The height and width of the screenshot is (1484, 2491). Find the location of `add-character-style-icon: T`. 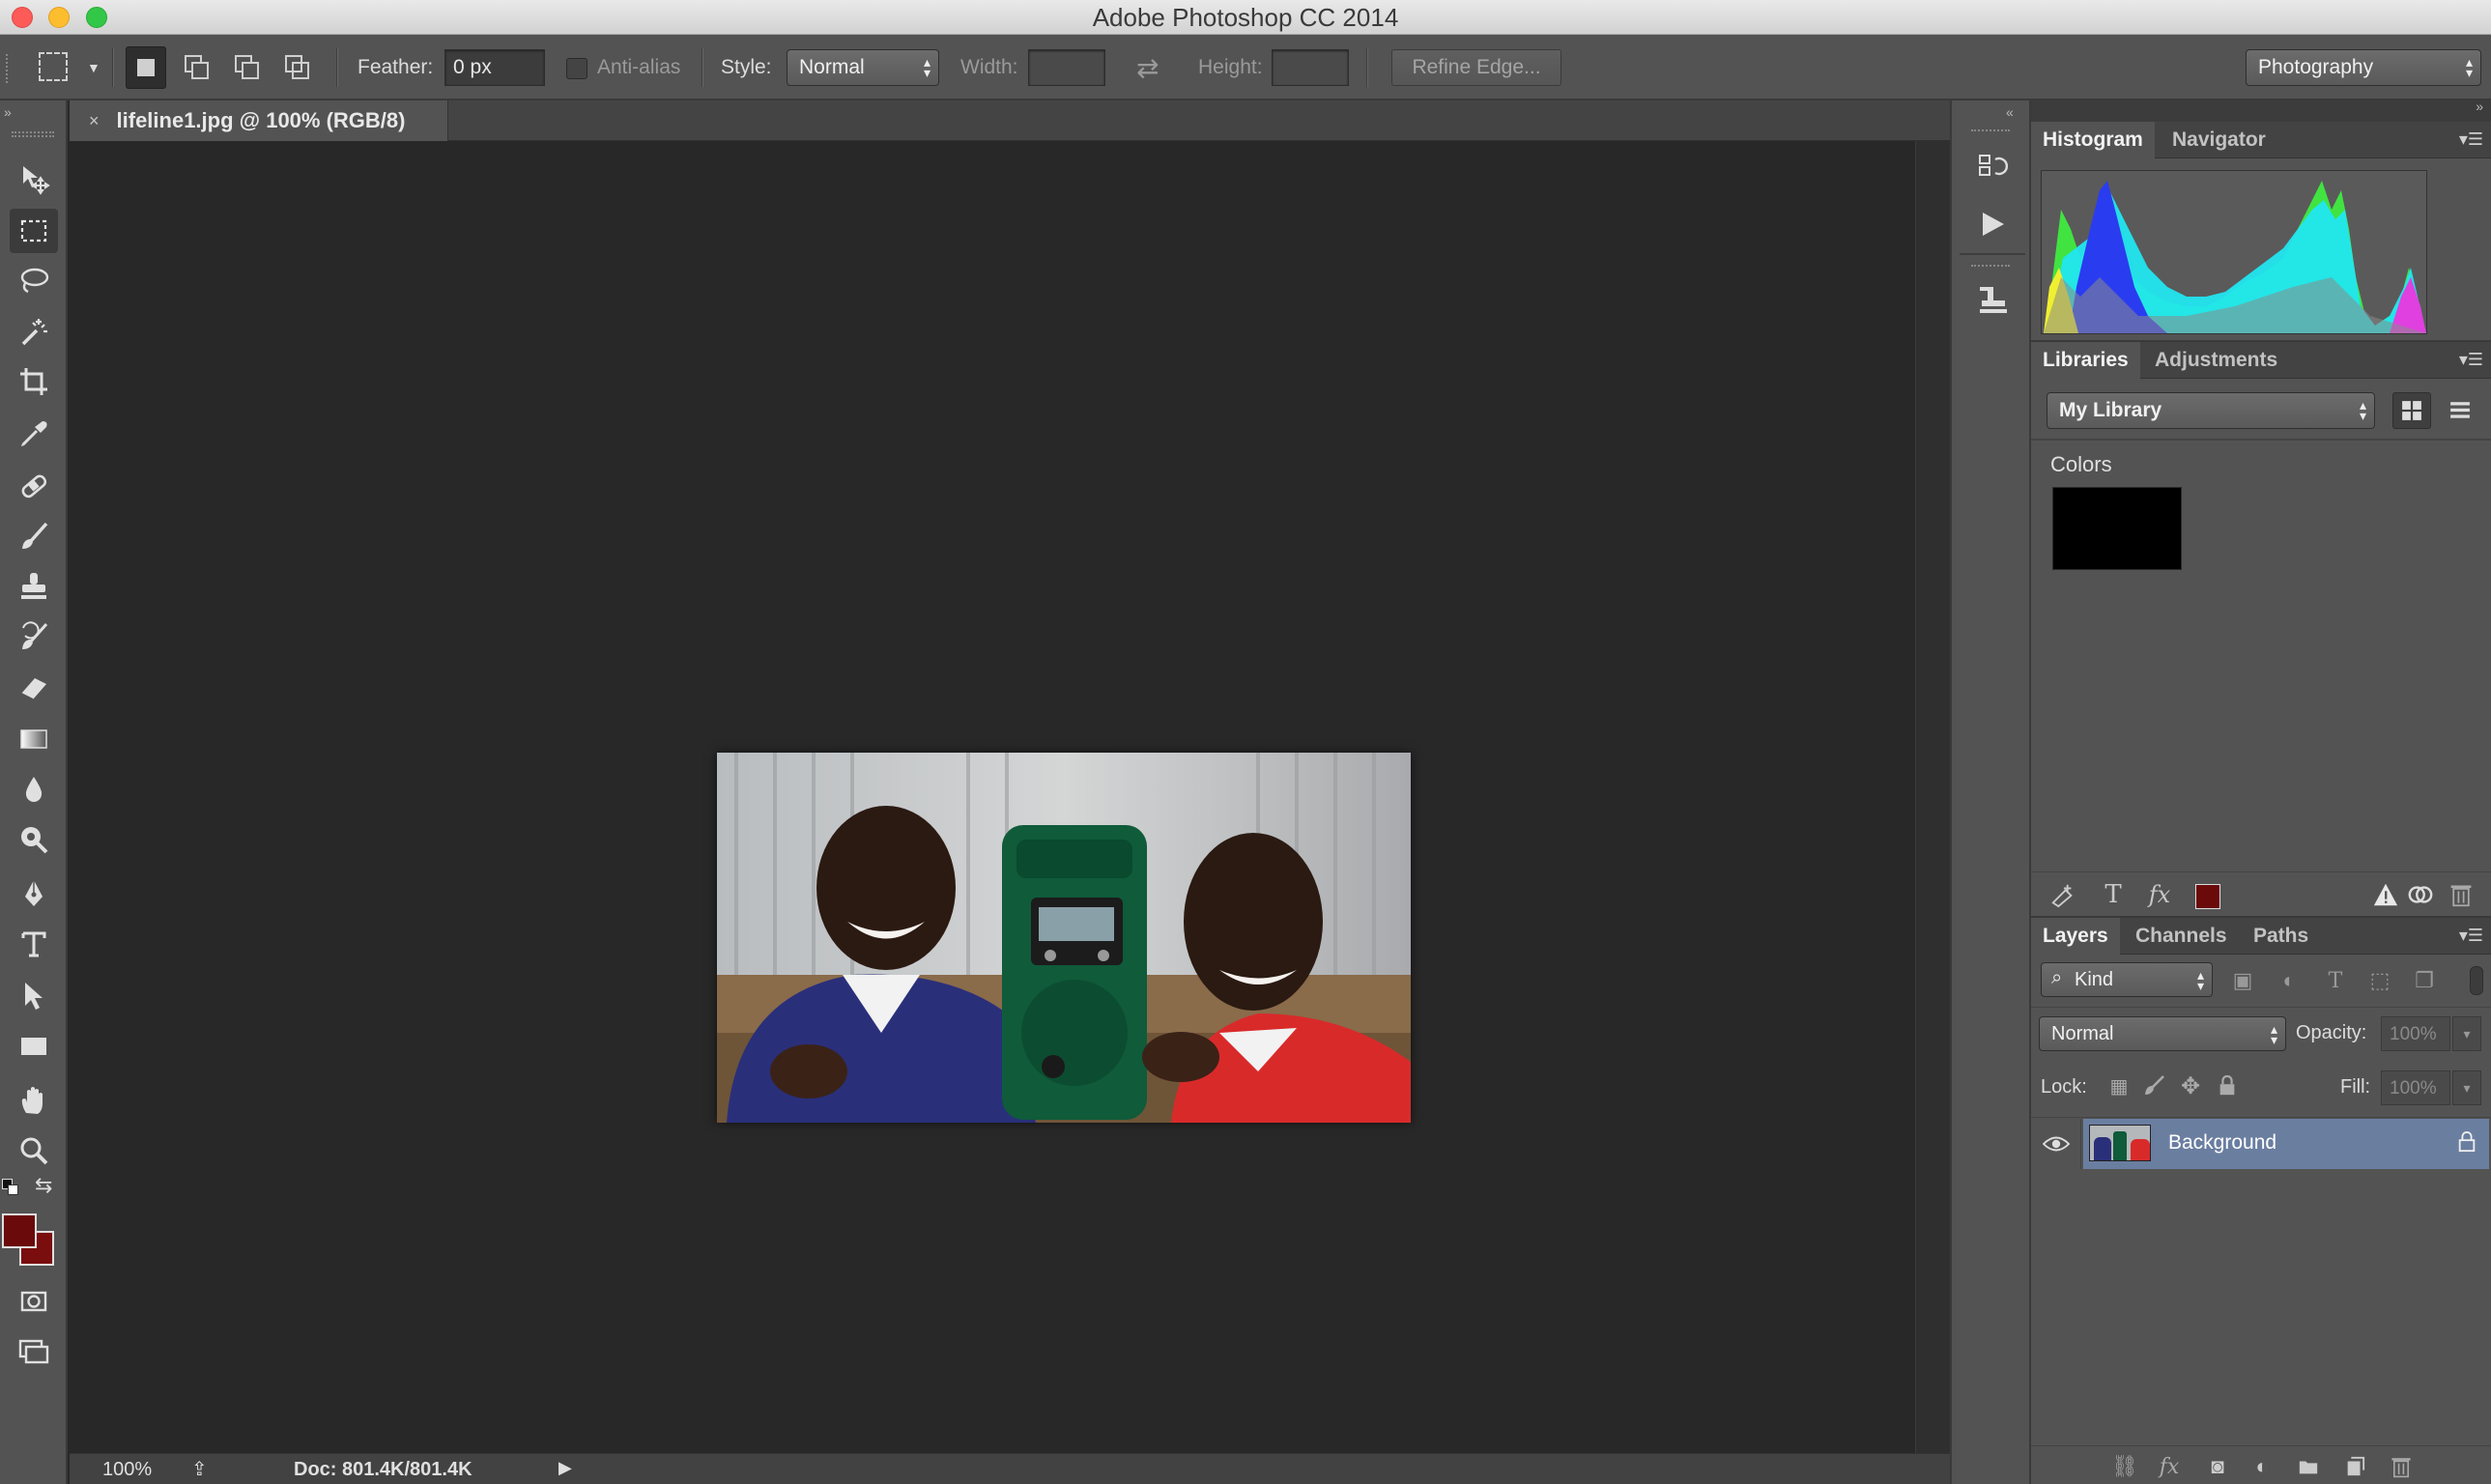

add-character-style-icon: T is located at coordinates (2113, 895).